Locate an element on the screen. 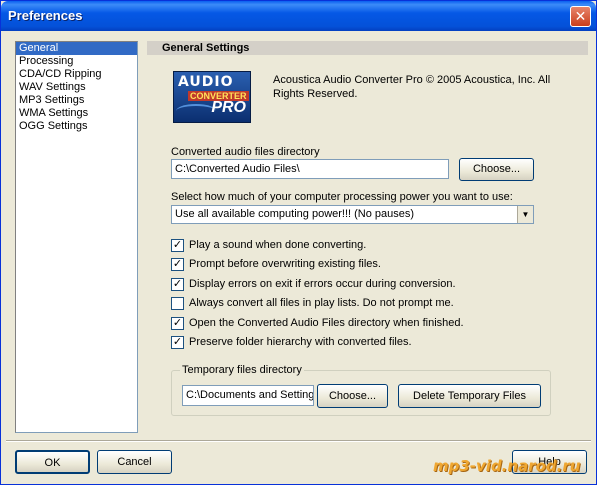  dropdown-arrow-icon: ▼ is located at coordinates (525, 214).